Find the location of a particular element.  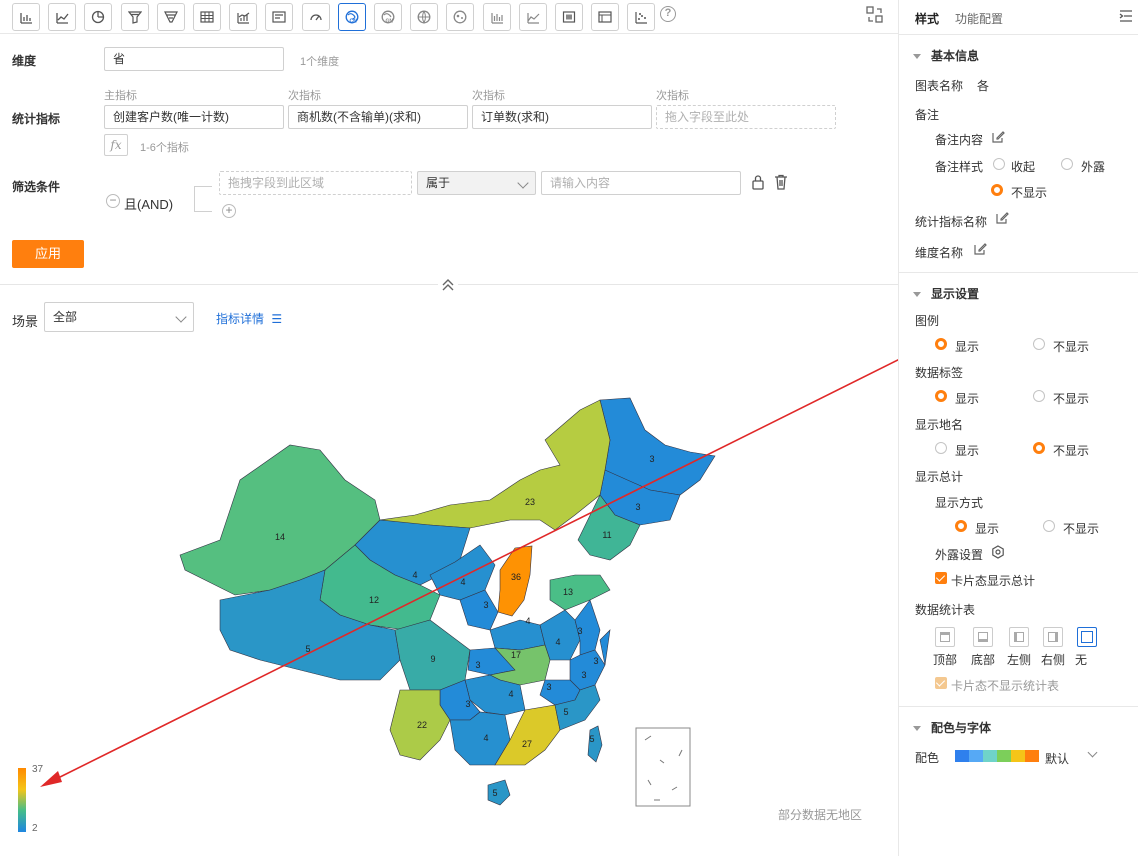

display-section: 显示设置 is located at coordinates (946, 293).